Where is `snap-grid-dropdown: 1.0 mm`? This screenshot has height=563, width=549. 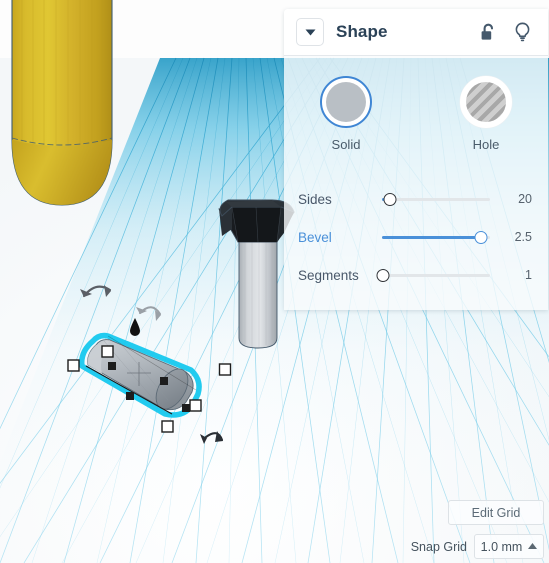
snap-grid-dropdown: 1.0 mm is located at coordinates (509, 546).